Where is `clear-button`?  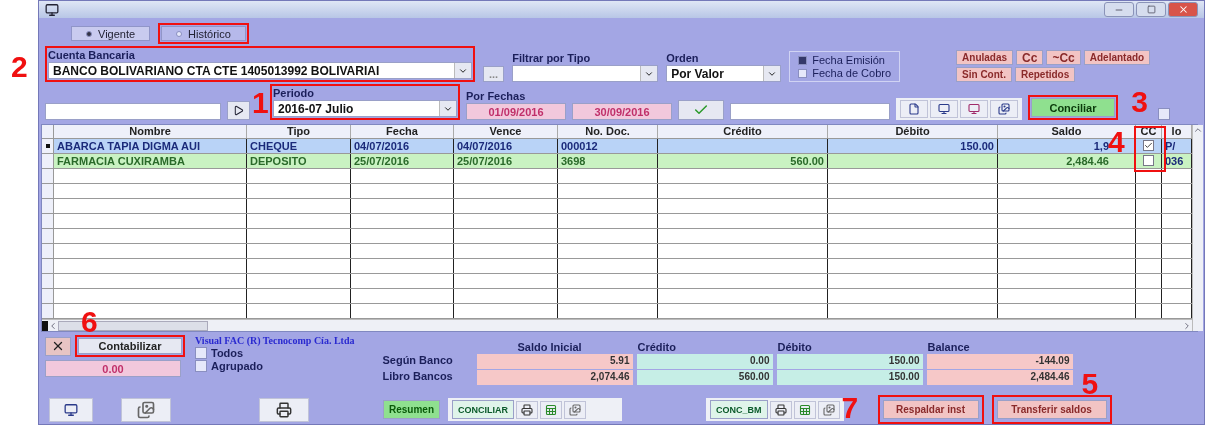
clear-button is located at coordinates (58, 346).